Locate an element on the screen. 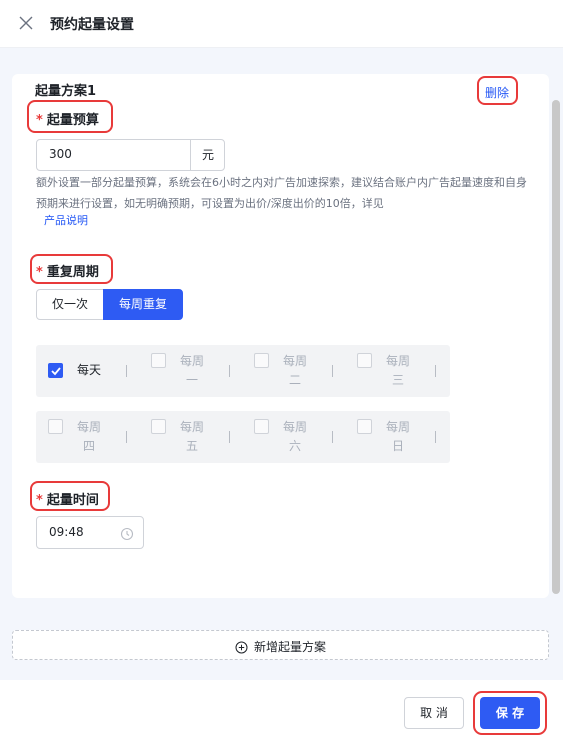 The image size is (563, 737). day-checkbox-everyday: 每天 is located at coordinates (87, 371).